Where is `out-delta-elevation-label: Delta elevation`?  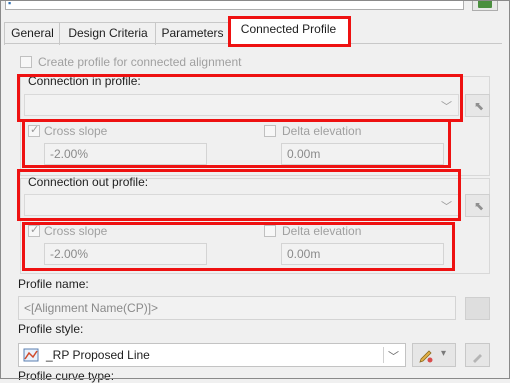
out-delta-elevation-label: Delta elevation is located at coordinates (322, 231).